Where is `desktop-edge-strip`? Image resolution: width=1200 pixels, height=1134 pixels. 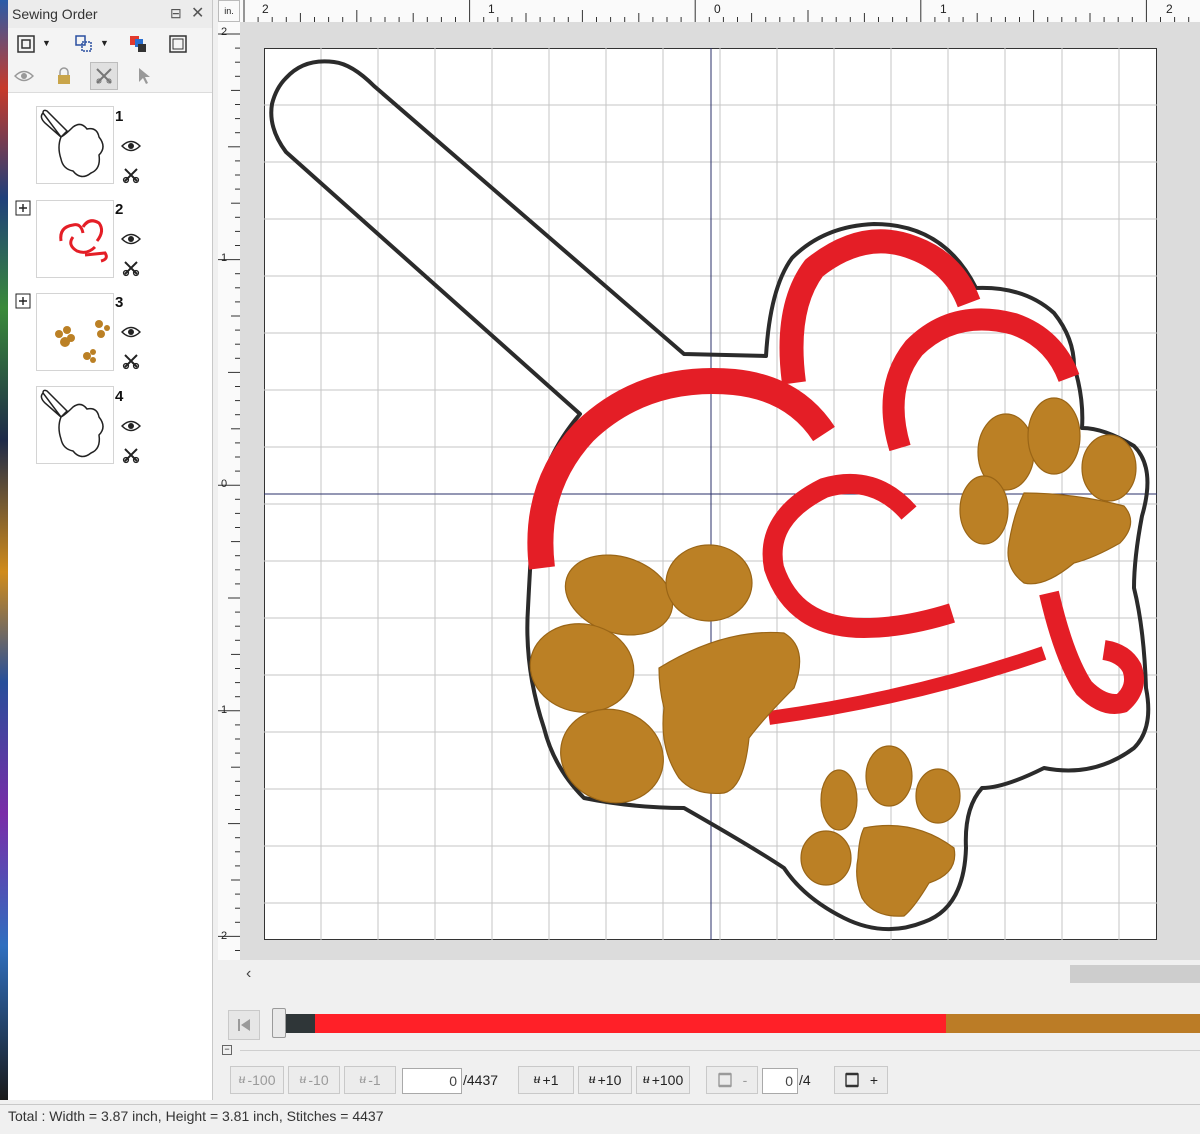
desktop-edge-strip is located at coordinates (4, 550).